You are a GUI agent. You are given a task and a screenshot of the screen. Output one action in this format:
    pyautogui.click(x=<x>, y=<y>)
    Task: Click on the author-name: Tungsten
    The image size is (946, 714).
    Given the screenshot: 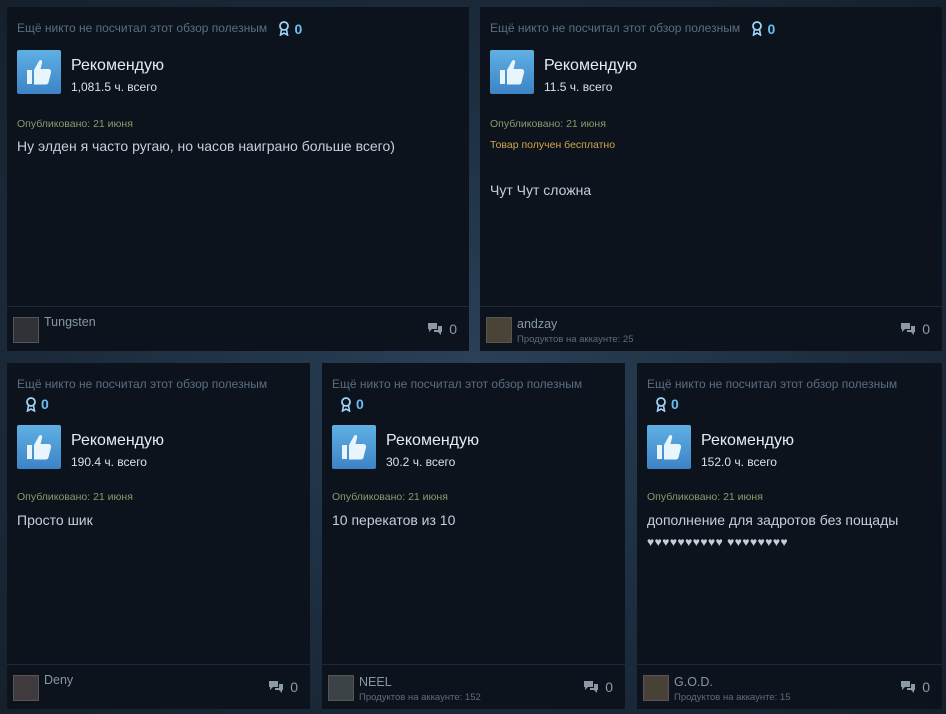 What is the action you would take?
    pyautogui.click(x=70, y=322)
    